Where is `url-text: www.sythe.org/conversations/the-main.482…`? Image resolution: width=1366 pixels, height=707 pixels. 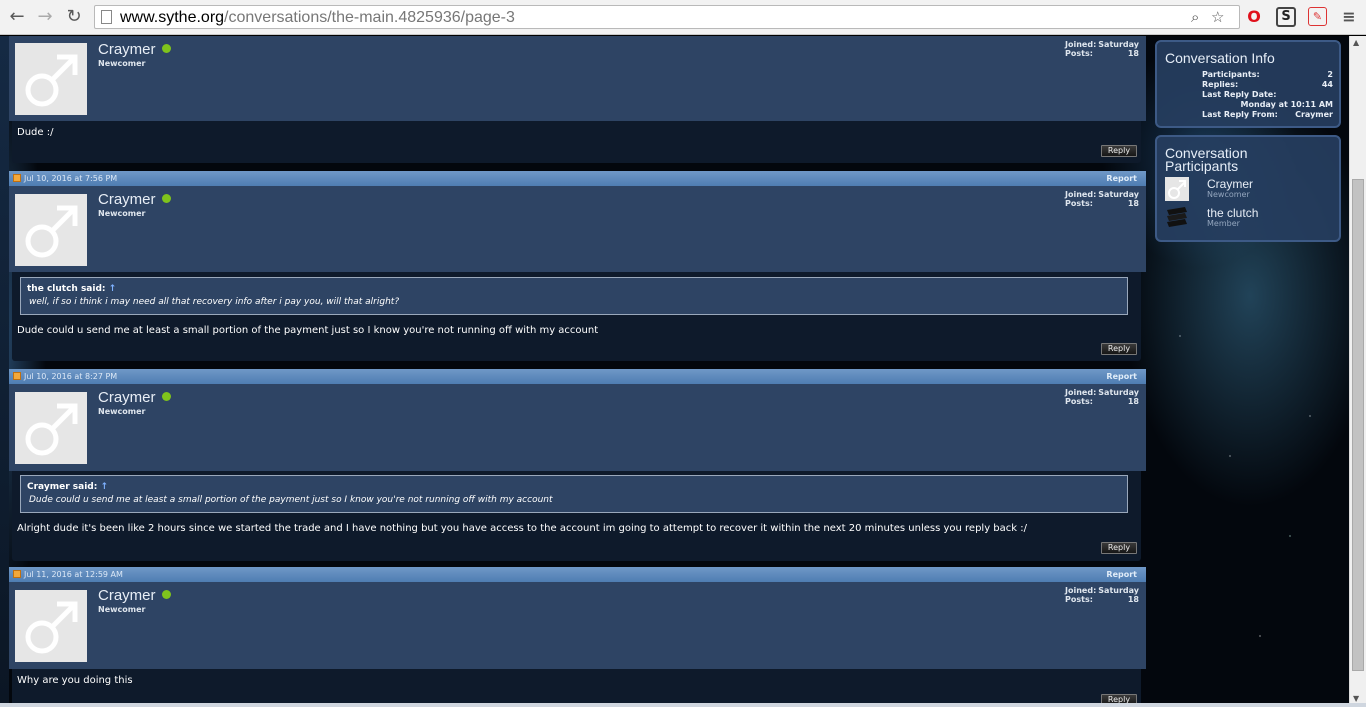
url-text: www.sythe.org/conversations/the-main.482… is located at coordinates (317, 17).